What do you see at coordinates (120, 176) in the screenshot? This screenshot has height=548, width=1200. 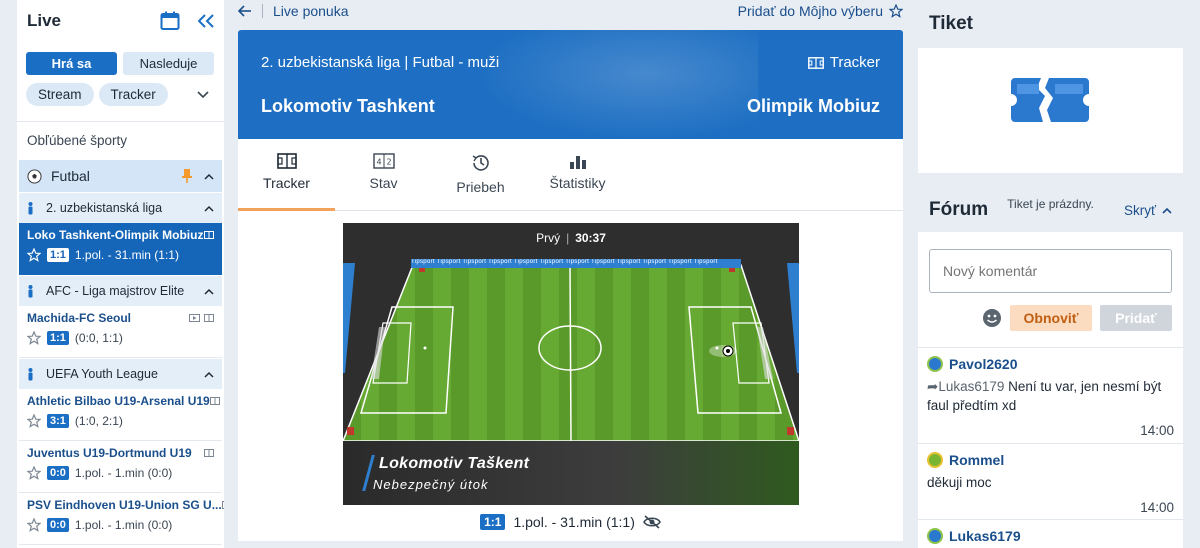 I see `sport-football: Futbal` at bounding box center [120, 176].